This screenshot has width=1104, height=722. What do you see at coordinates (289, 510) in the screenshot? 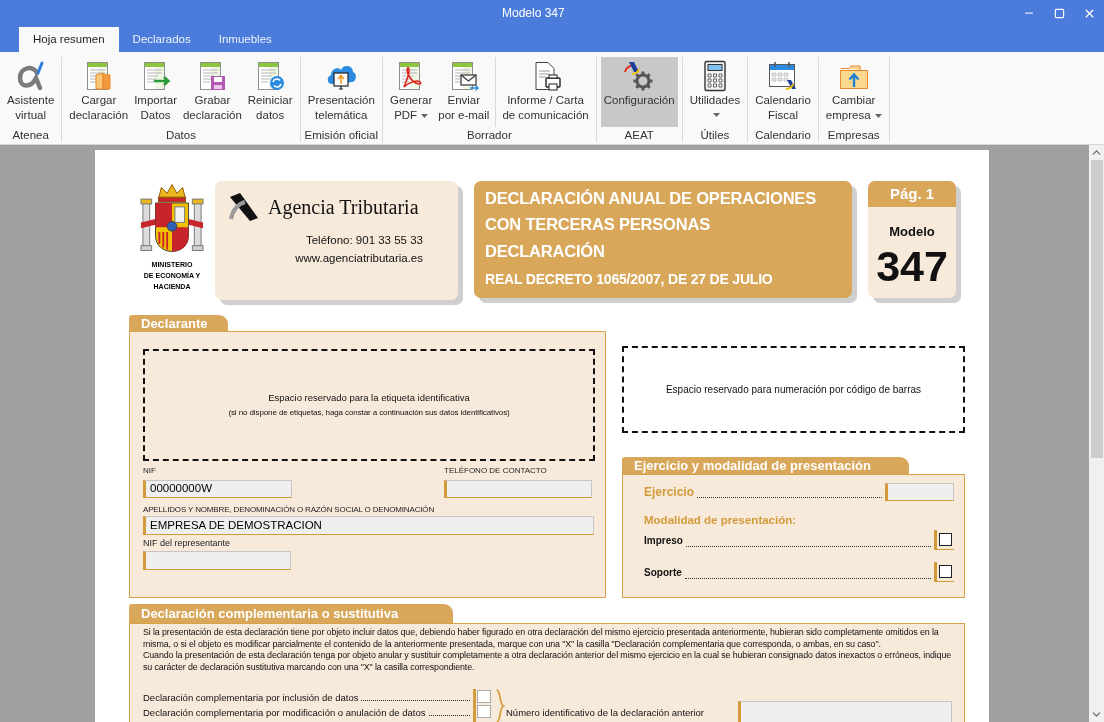
I see `field-label: APELLIDOS Y NOMBRE, DENOMINACIÓN O RAZÓN SOCIAL O DENOMINACIÓN` at bounding box center [289, 510].